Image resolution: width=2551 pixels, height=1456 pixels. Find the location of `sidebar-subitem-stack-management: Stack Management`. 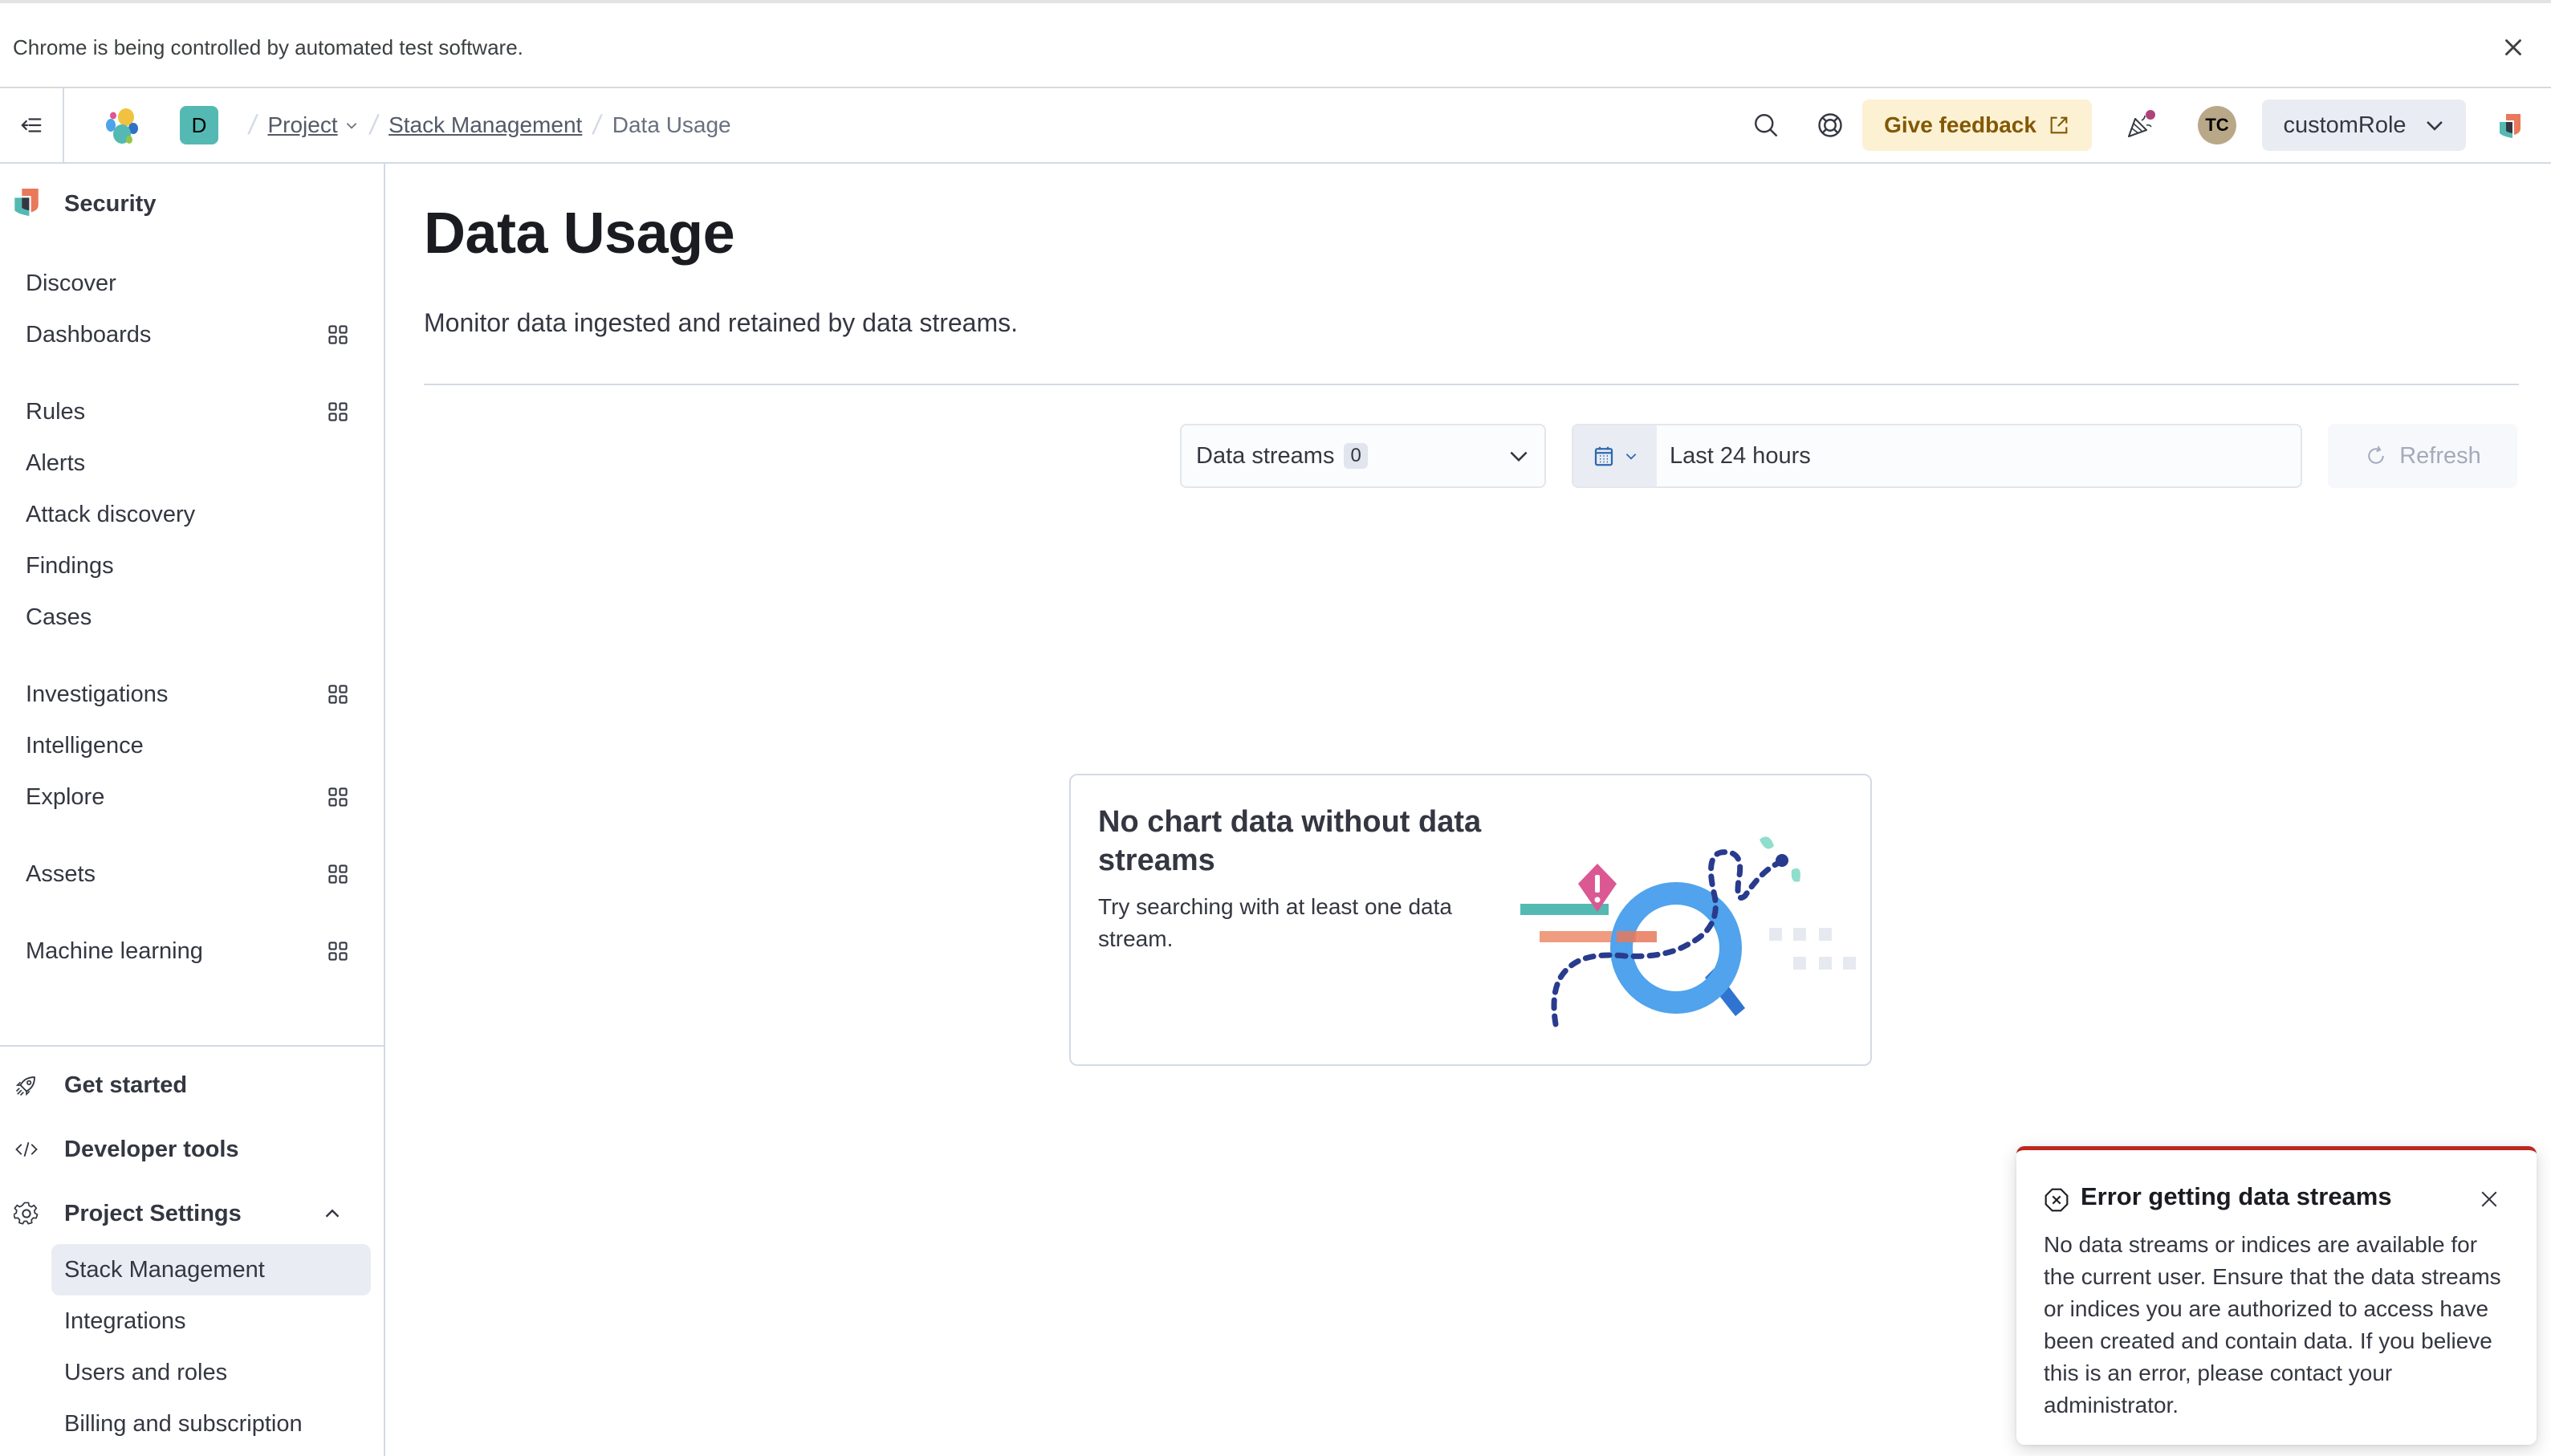

sidebar-subitem-stack-management: Stack Management is located at coordinates (211, 1269).